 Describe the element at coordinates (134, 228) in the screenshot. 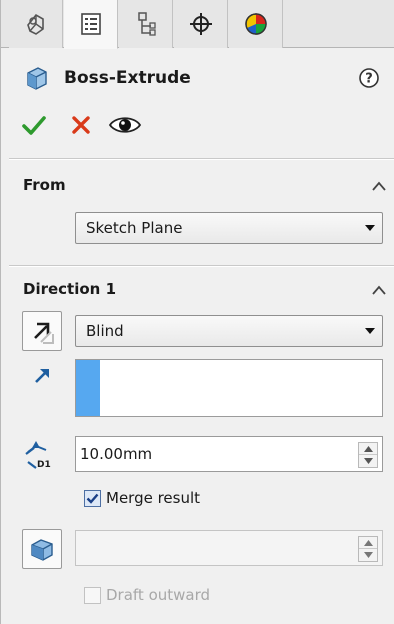

I see `from-dropdown-value: Sketch Plane` at that location.